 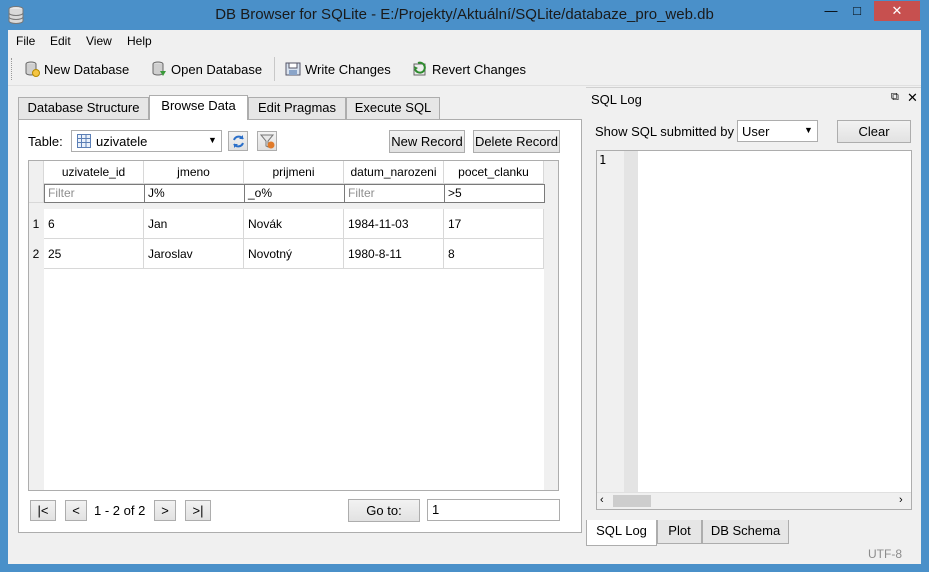 What do you see at coordinates (857, 11) in the screenshot?
I see `maximize-button: □` at bounding box center [857, 11].